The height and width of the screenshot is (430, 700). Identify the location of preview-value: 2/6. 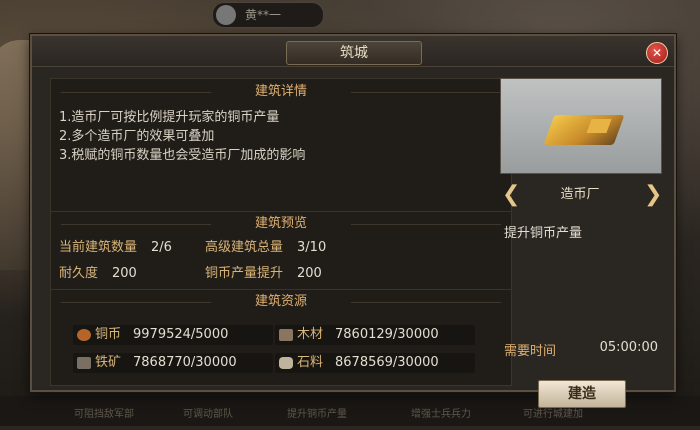
(161, 247).